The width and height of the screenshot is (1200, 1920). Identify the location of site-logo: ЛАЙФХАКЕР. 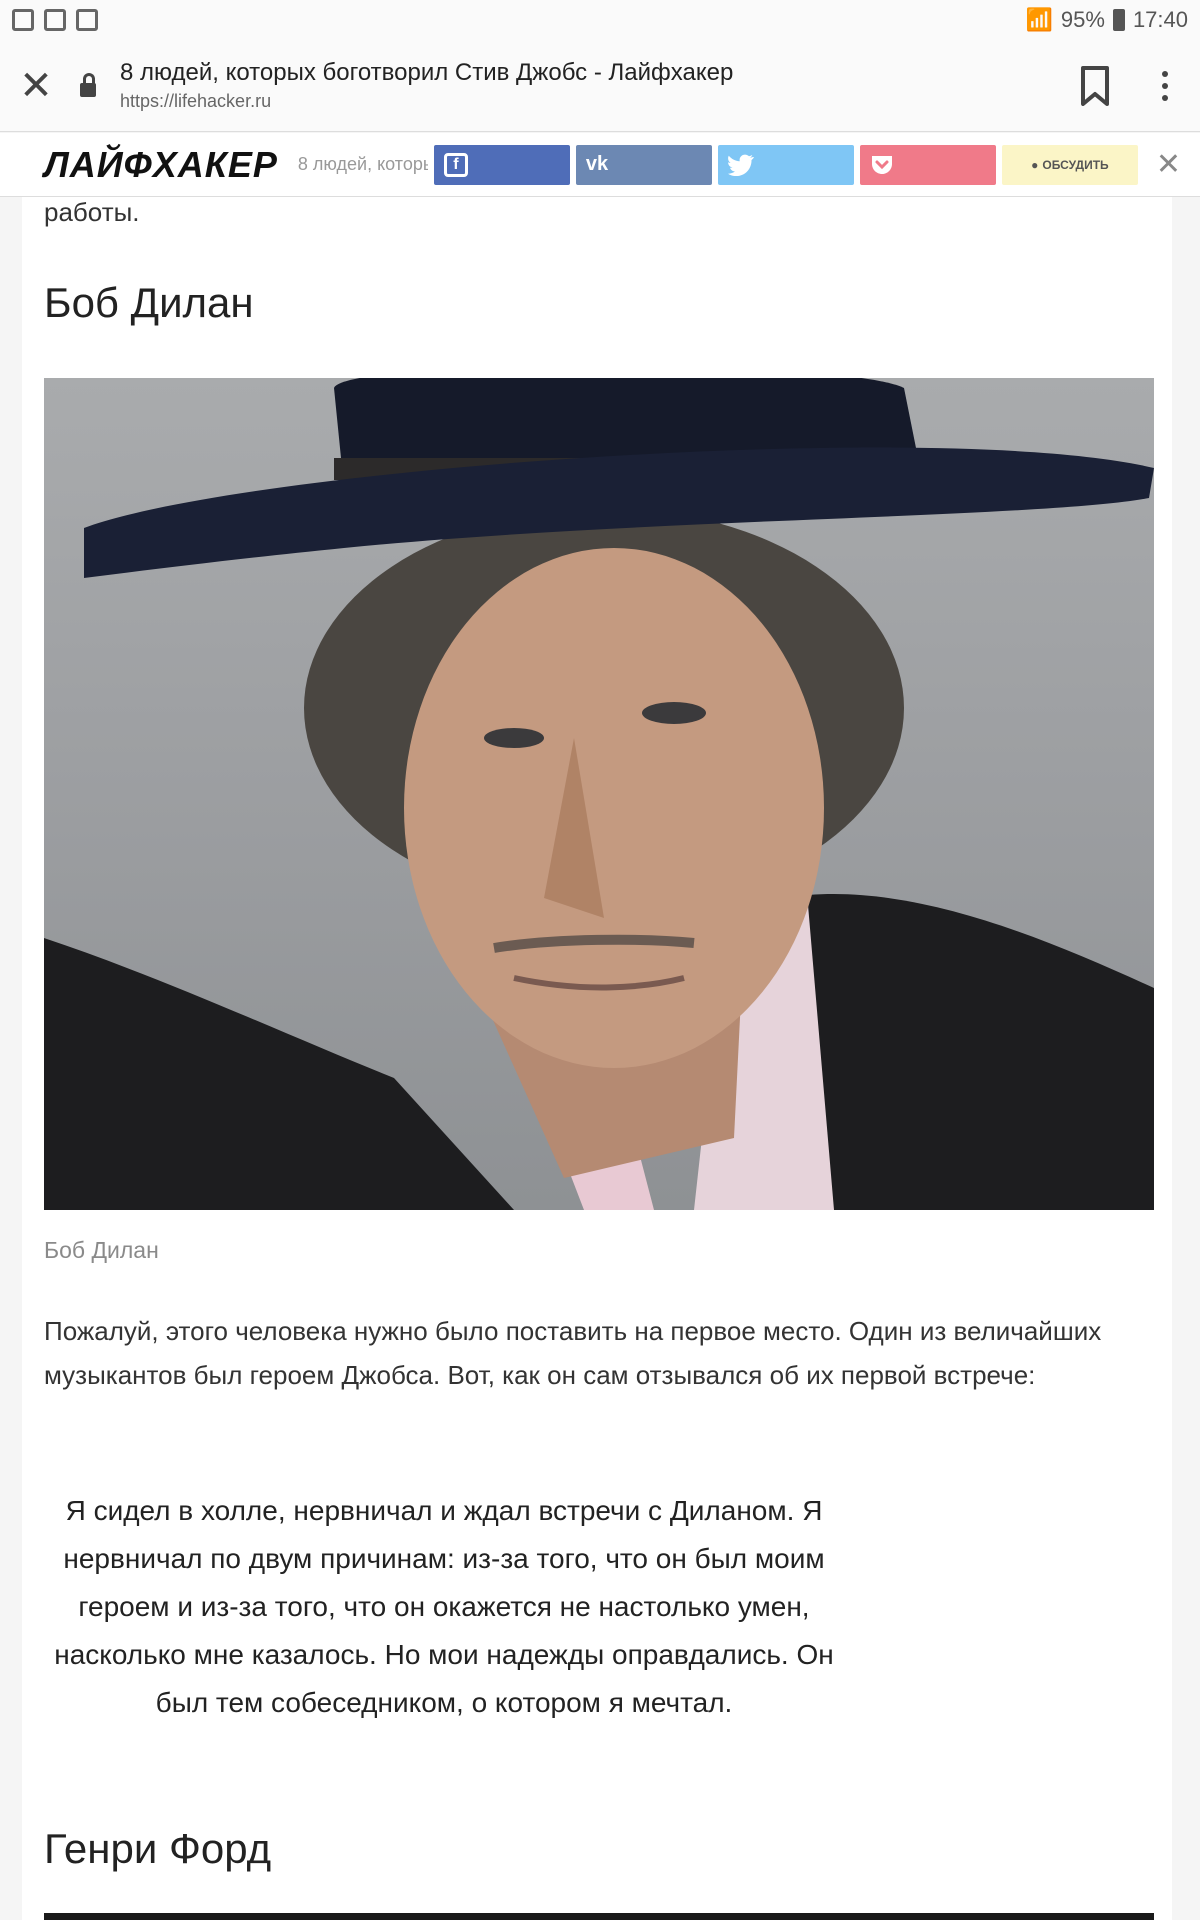
(161, 165).